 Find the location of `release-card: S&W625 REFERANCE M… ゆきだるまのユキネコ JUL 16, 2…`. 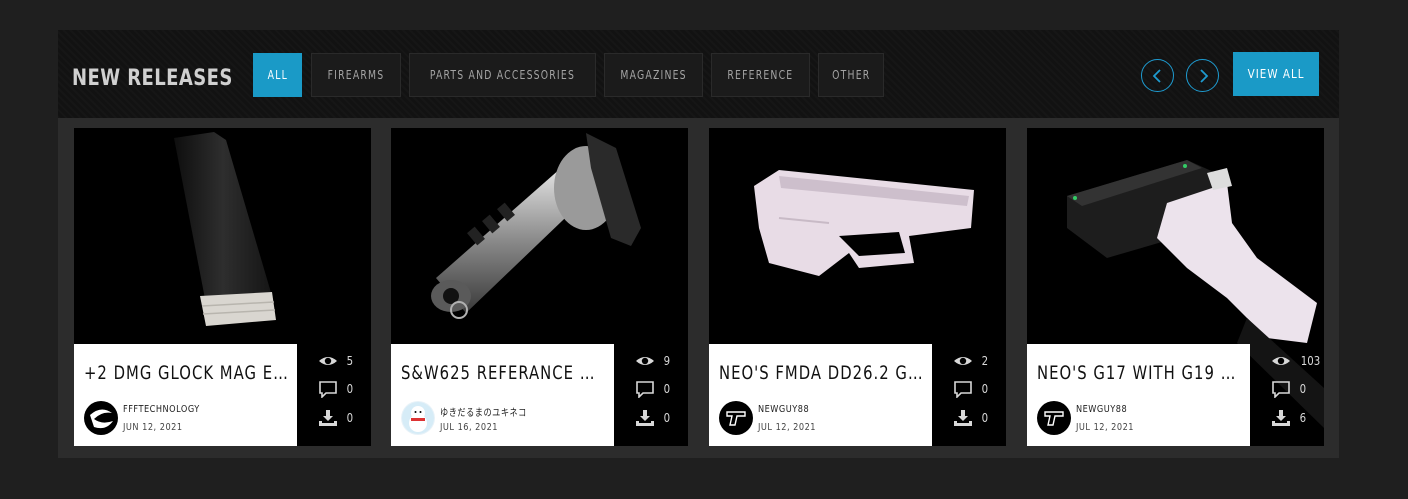

release-card: S&W625 REFERANCE M… ゆきだるまのユキネコ JUL 16, 2… is located at coordinates (539, 287).